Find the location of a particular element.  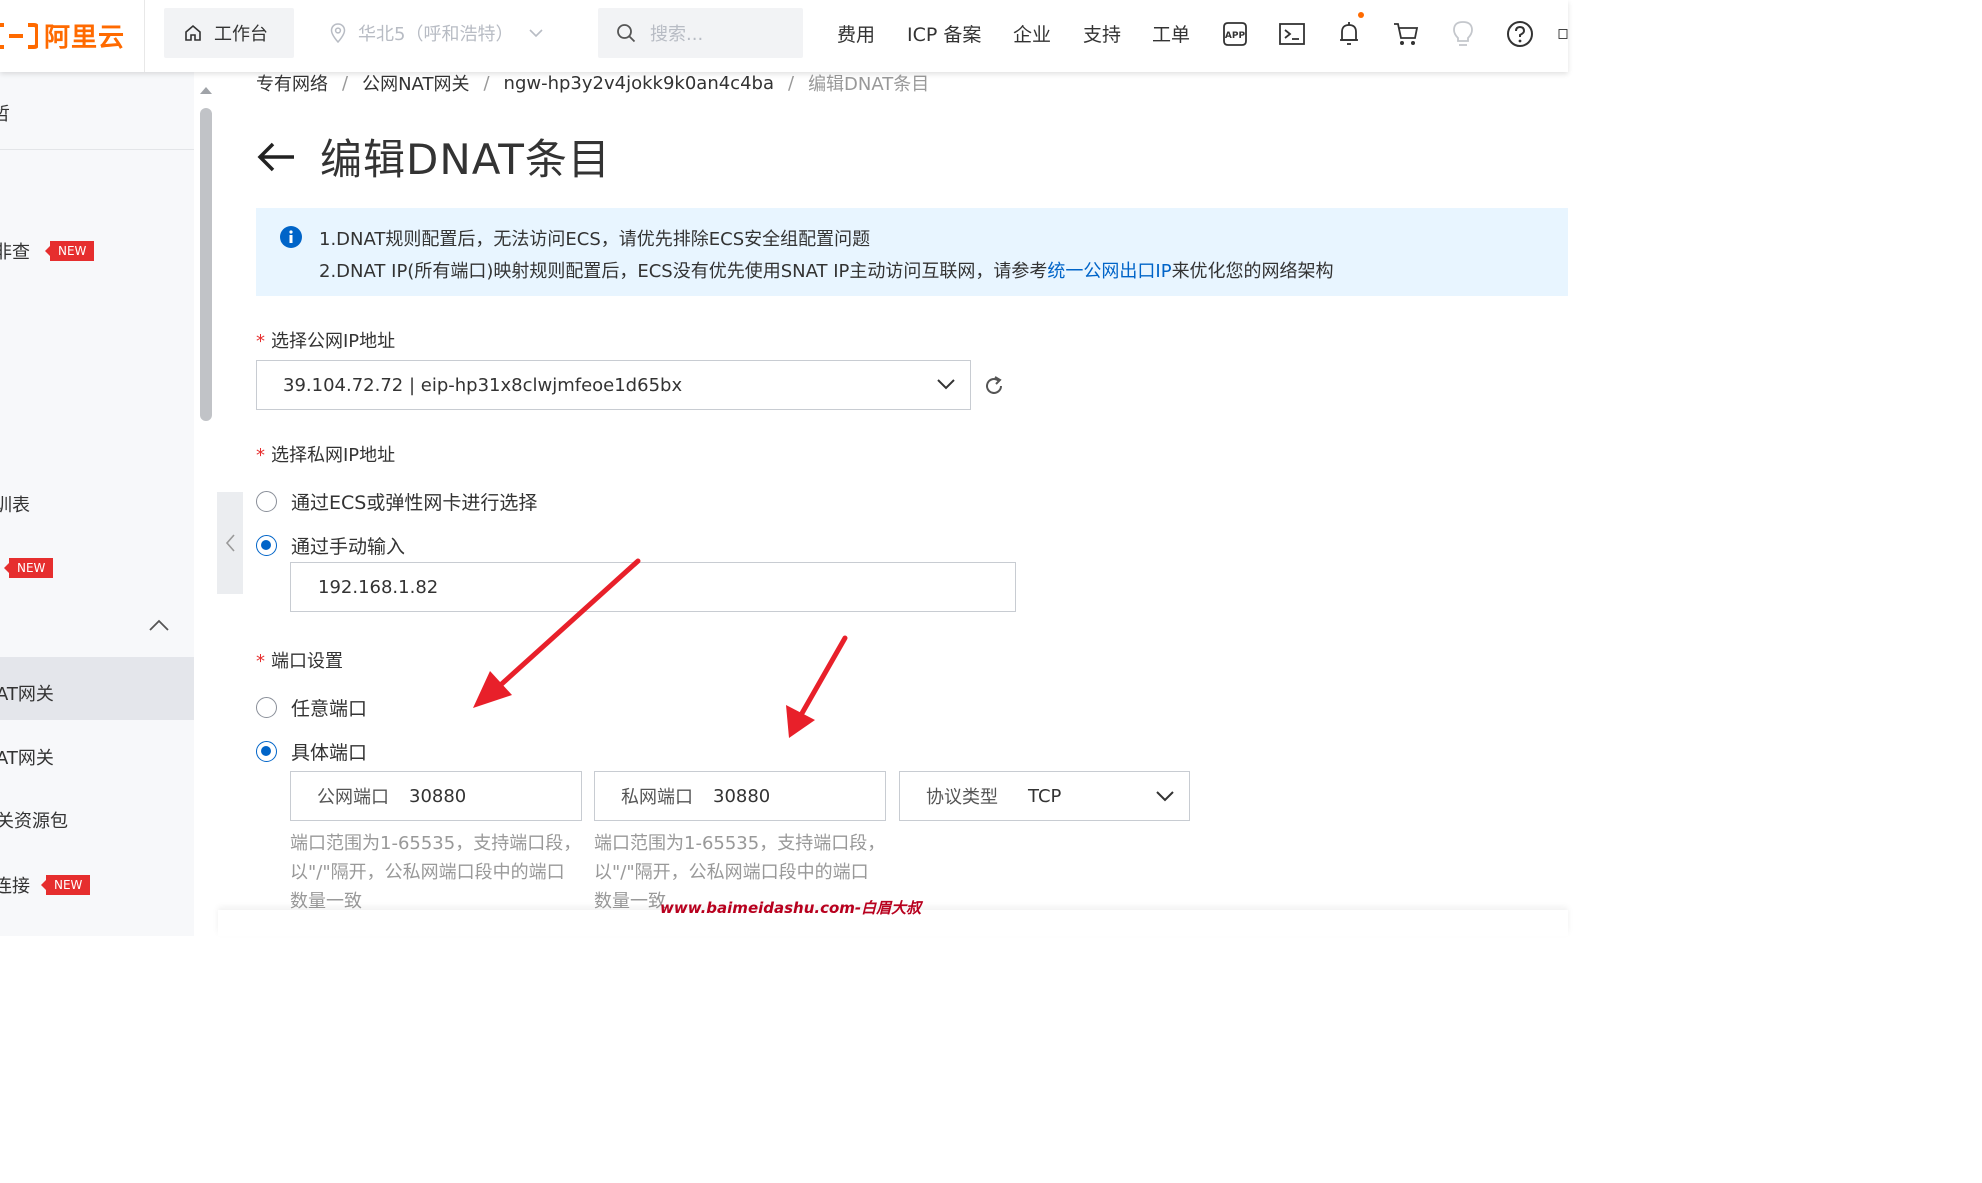

sidebar-item-public-nat: AT网关 is located at coordinates (27, 693).